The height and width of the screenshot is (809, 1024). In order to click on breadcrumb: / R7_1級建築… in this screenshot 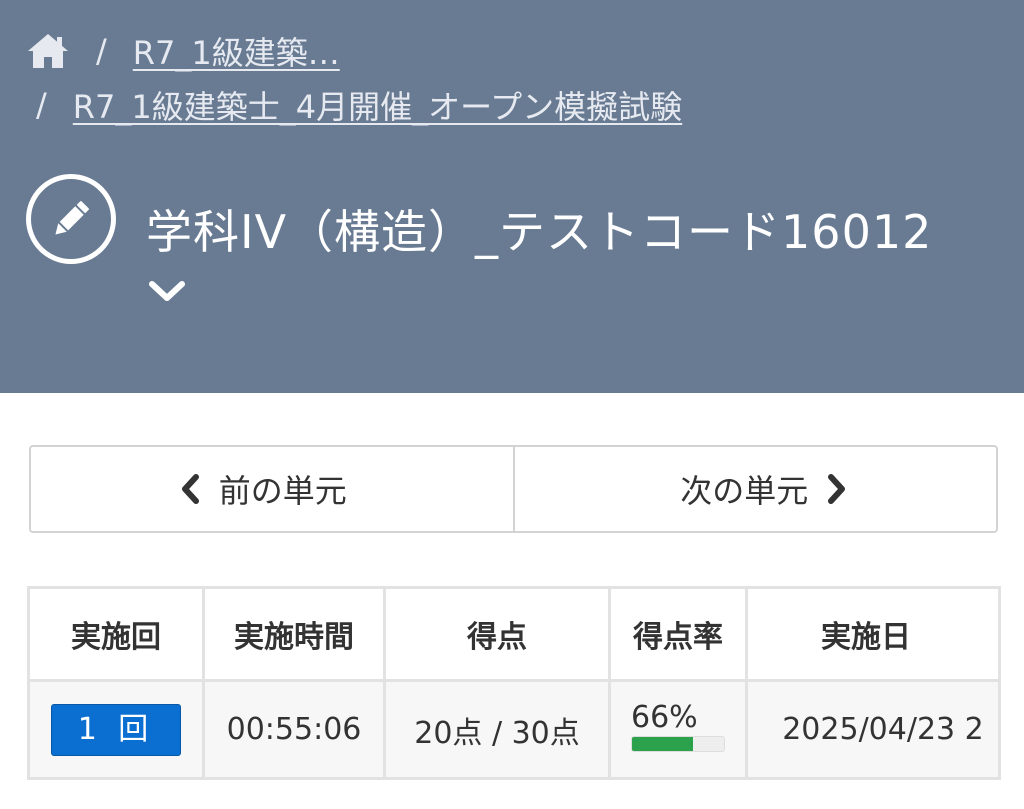, I will do `click(183, 51)`.